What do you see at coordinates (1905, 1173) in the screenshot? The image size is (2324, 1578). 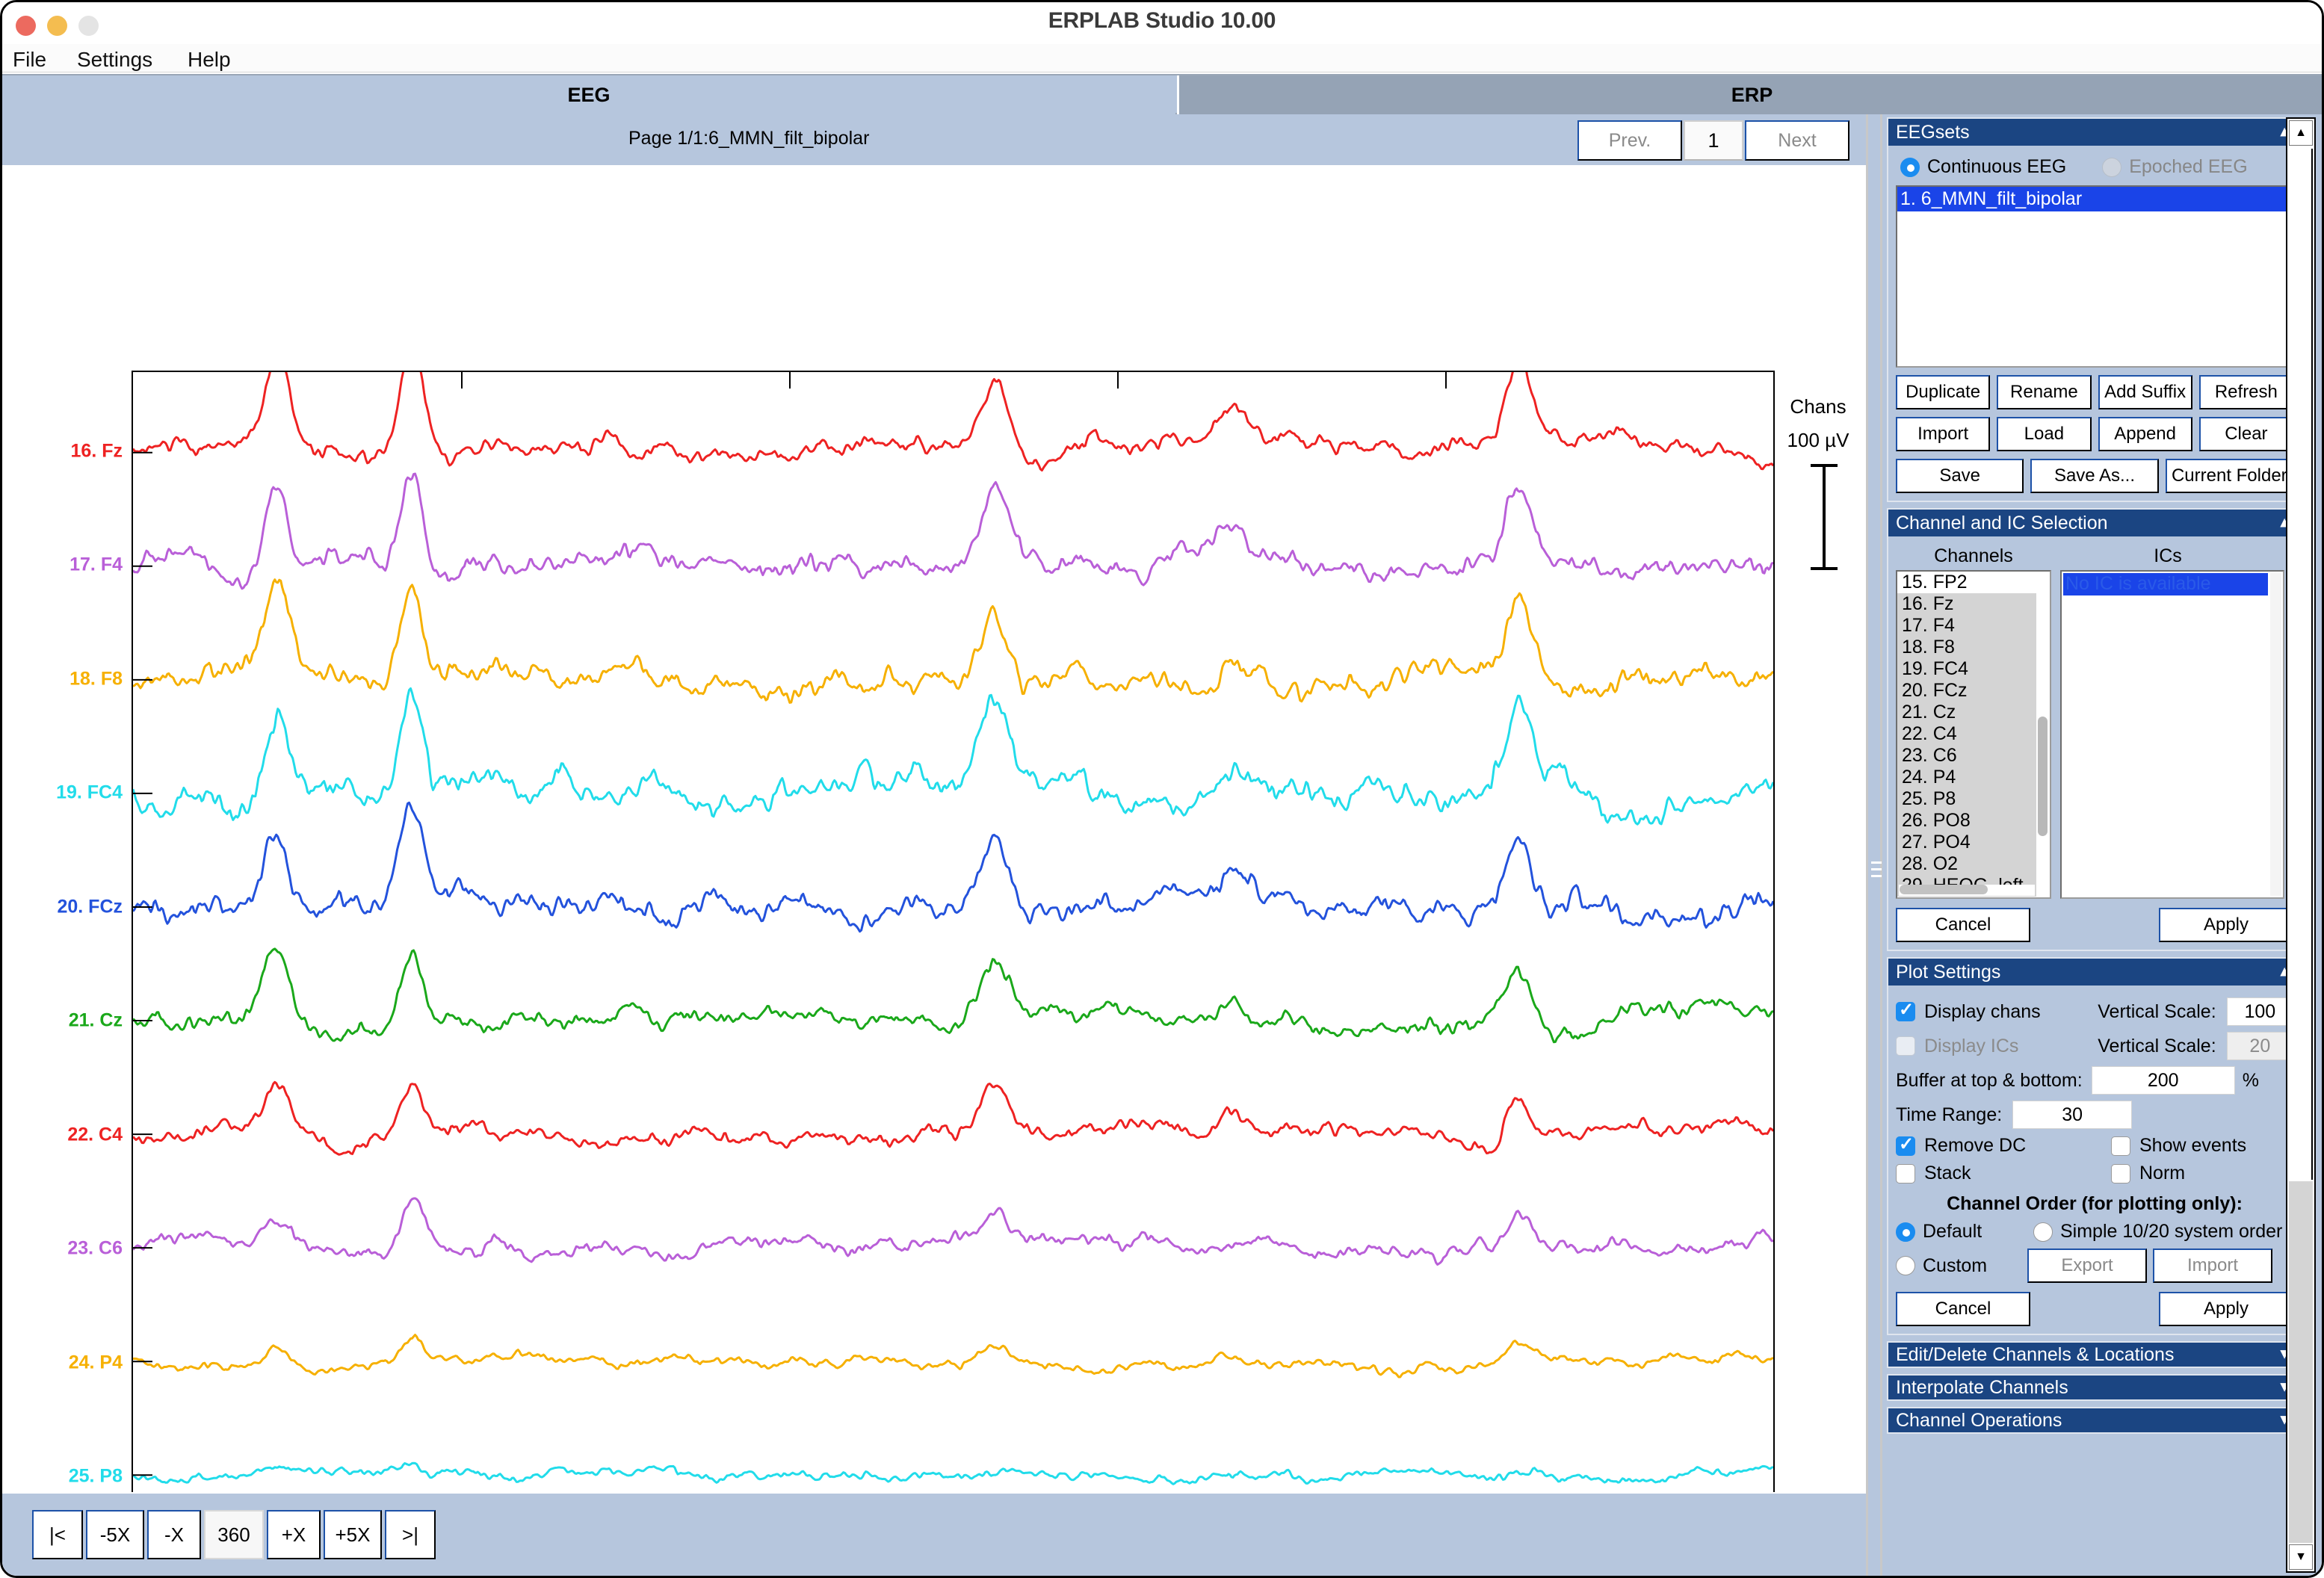 I see `checkbox-stack` at bounding box center [1905, 1173].